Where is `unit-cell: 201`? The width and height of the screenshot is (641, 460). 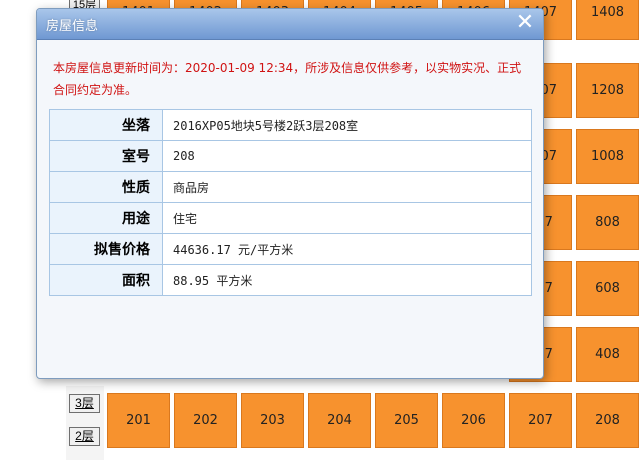 unit-cell: 201 is located at coordinates (138, 420).